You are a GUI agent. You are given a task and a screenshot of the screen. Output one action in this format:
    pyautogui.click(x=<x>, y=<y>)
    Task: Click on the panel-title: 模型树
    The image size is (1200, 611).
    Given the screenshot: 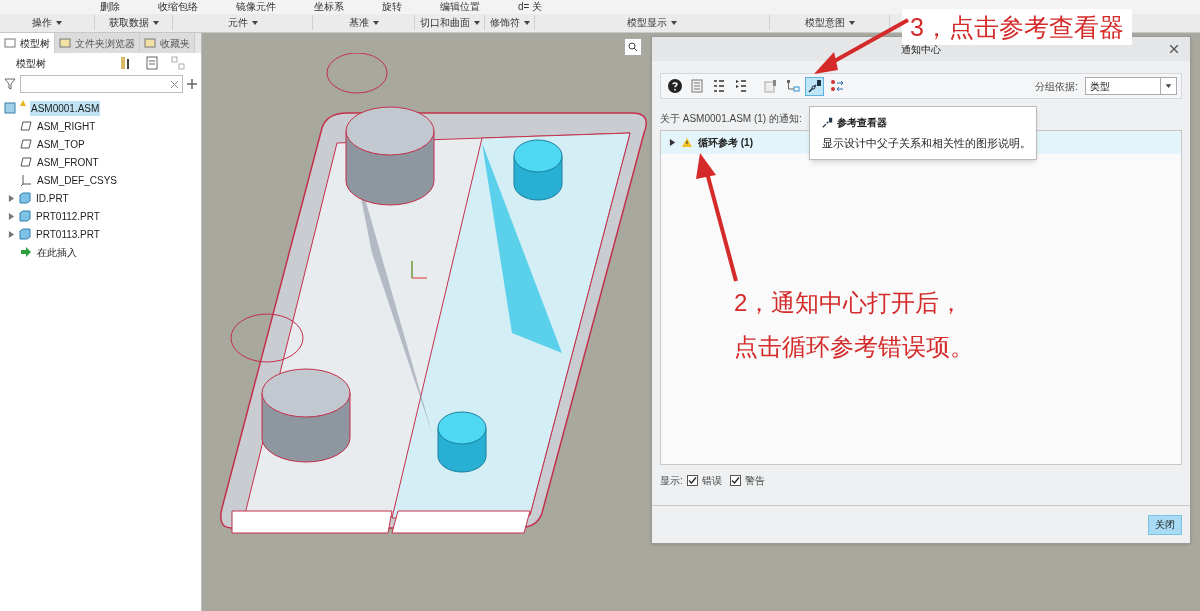 What is the action you would take?
    pyautogui.click(x=31, y=63)
    